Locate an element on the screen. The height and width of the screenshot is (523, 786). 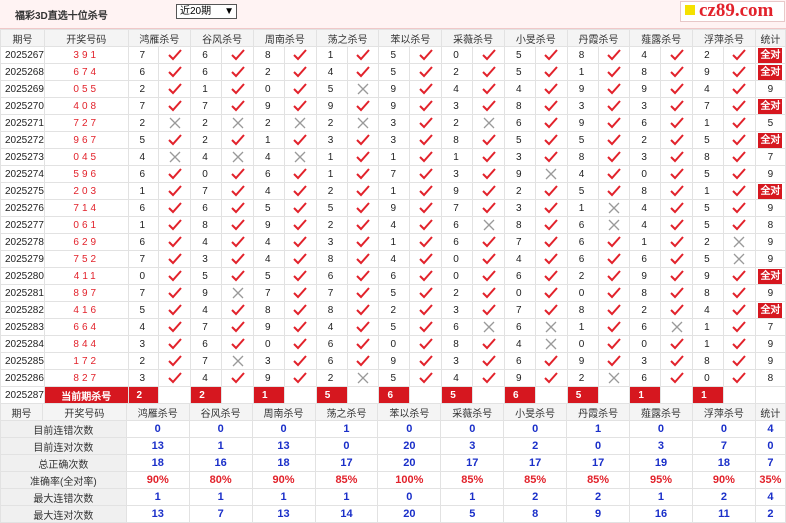
table-row: 2025274 596 6 0 6 1 7 3 9 4 0 5 9 is located at coordinates (393, 174).